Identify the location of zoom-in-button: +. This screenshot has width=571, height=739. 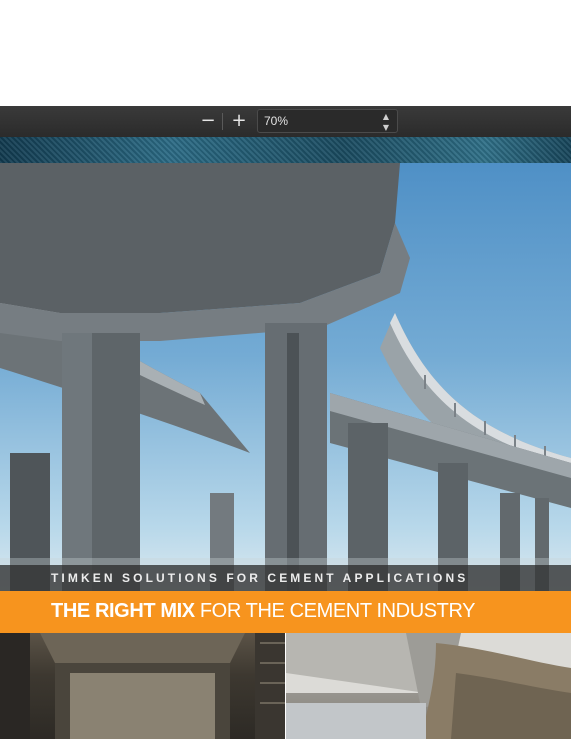
(239, 121).